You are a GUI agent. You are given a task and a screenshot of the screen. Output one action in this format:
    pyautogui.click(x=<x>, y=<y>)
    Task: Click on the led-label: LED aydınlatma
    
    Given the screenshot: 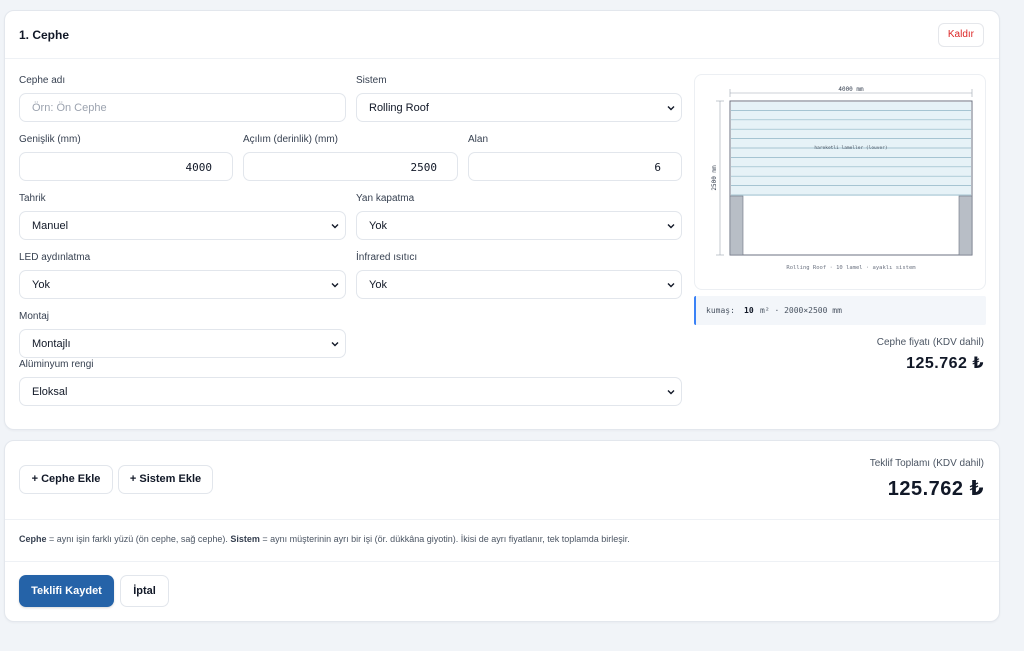 What is the action you would take?
    pyautogui.click(x=55, y=257)
    